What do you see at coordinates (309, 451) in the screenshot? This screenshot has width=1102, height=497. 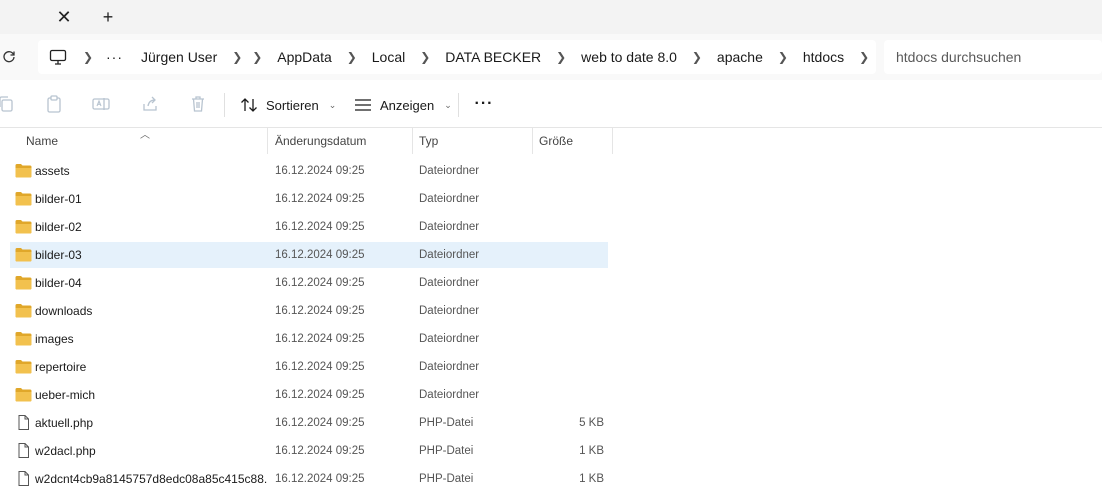 I see `file-row: w2dacl.php 16.12.2024 09:25 PHP-Datei 1 KB` at bounding box center [309, 451].